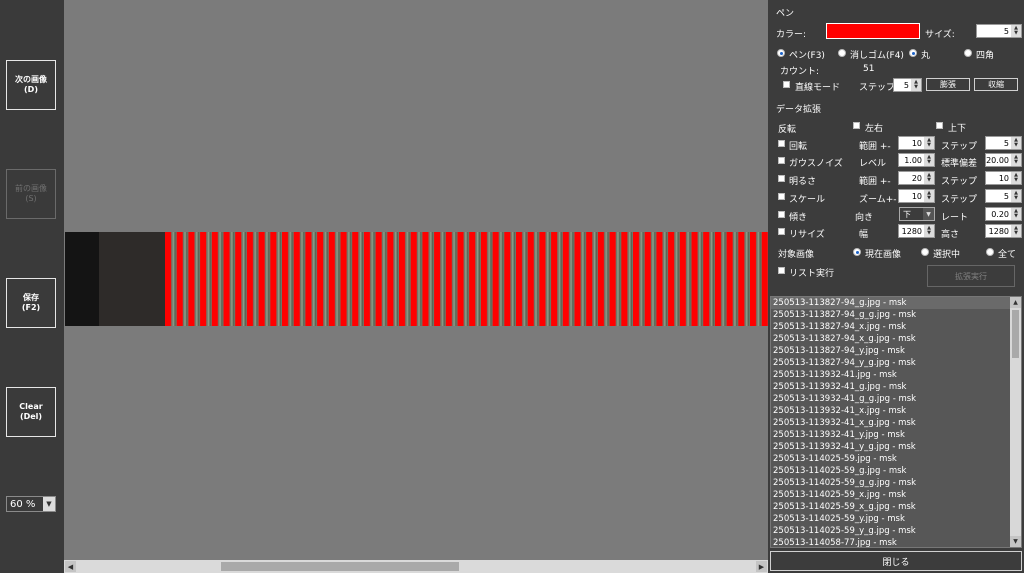  I want to click on rotate-checkbox, so click(781, 143).